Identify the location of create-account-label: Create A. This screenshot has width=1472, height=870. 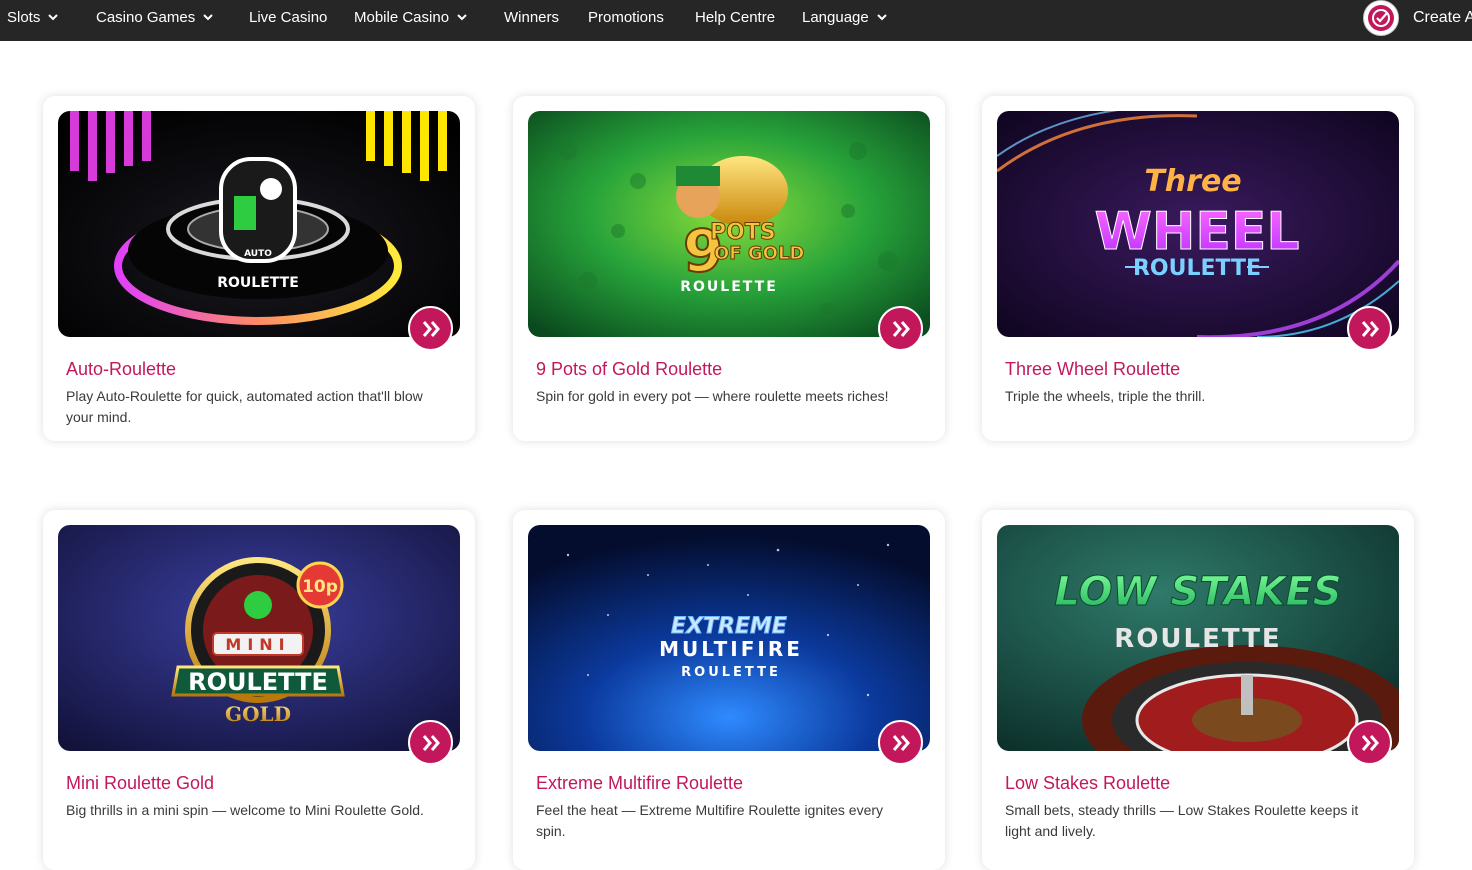
(1442, 17).